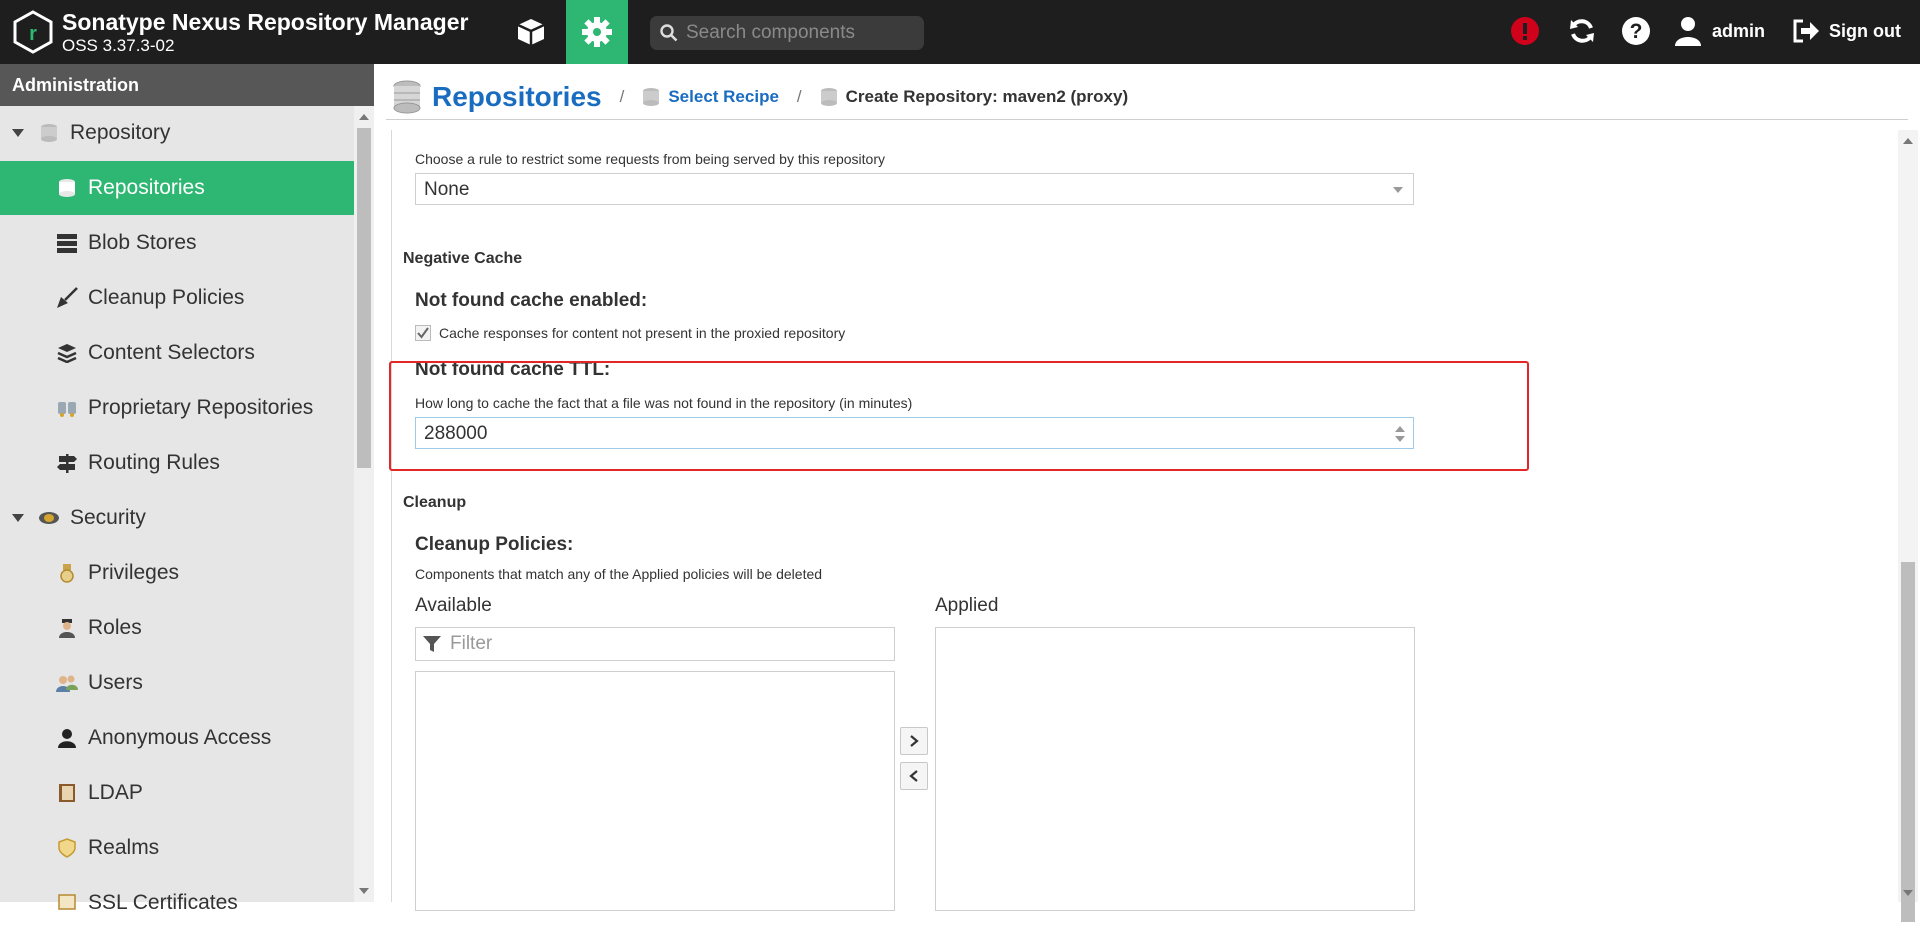 Image resolution: width=1920 pixels, height=930 pixels. Describe the element at coordinates (177, 848) in the screenshot. I see `sidebar-item-realms: Realms` at that location.